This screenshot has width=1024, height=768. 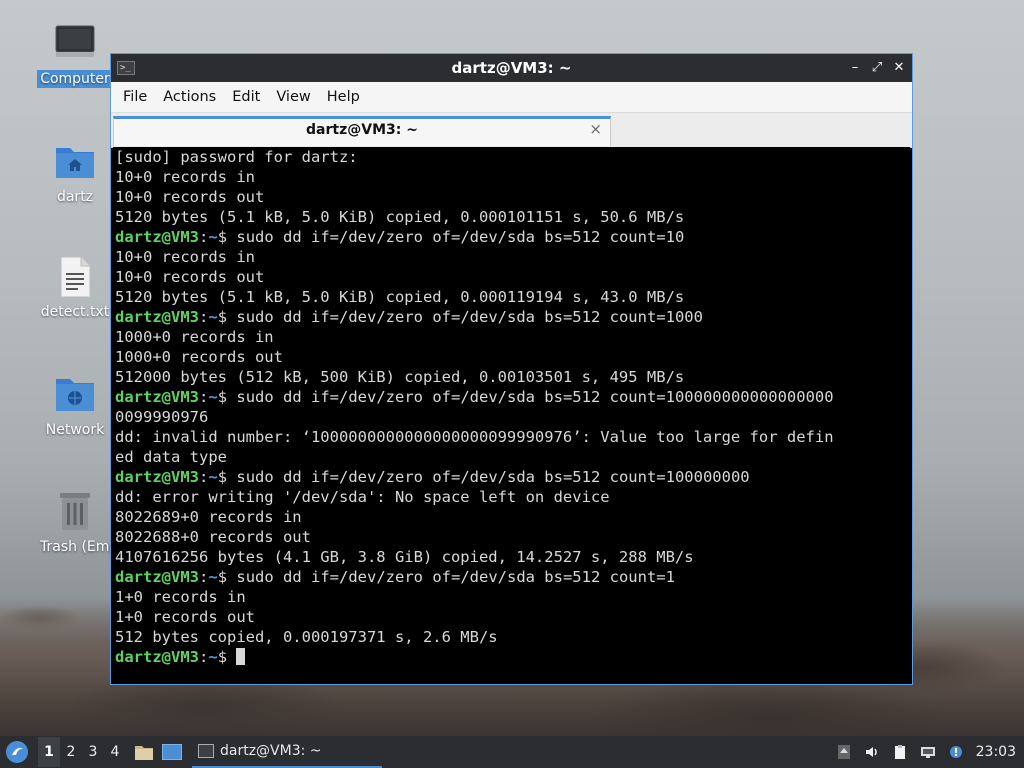 What do you see at coordinates (93, 752) in the screenshot?
I see `workspace-3: 3` at bounding box center [93, 752].